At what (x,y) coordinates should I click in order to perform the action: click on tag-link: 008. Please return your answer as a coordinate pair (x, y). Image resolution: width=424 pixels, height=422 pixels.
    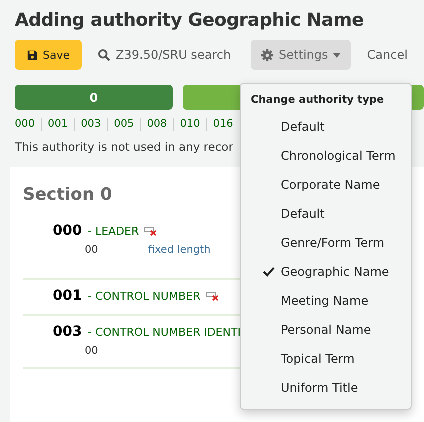
    Looking at the image, I should click on (157, 124).